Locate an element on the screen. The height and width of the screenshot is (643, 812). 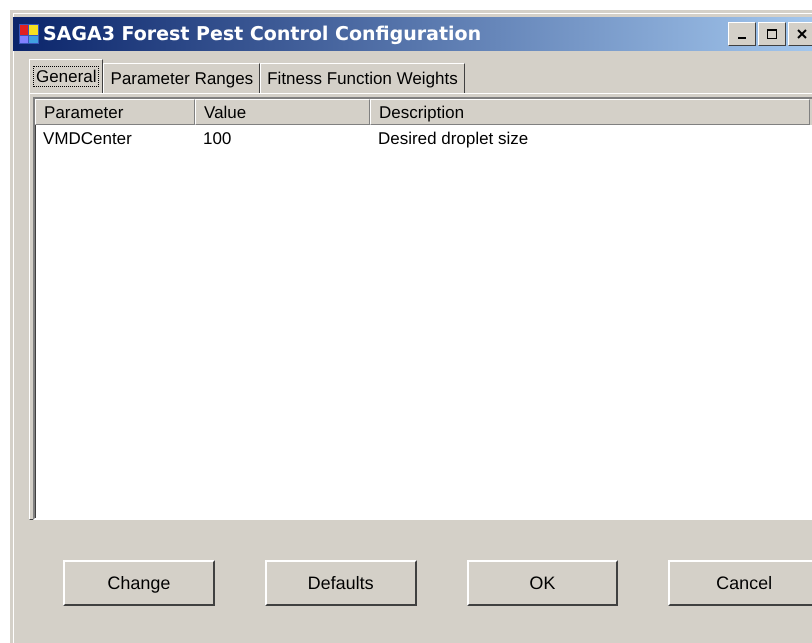
tab: Fitness Function Weights is located at coordinates (362, 78).